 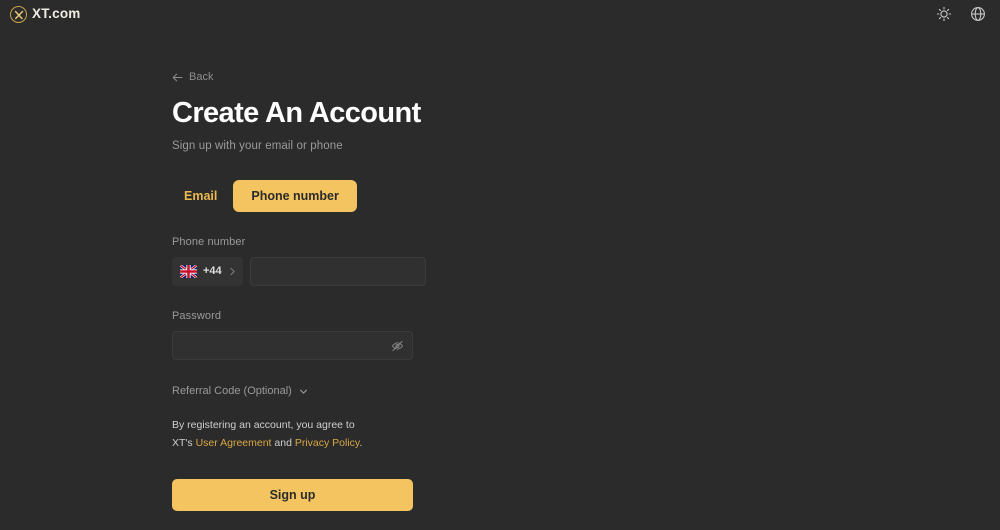 I want to click on eye-off-icon, so click(x=397, y=345).